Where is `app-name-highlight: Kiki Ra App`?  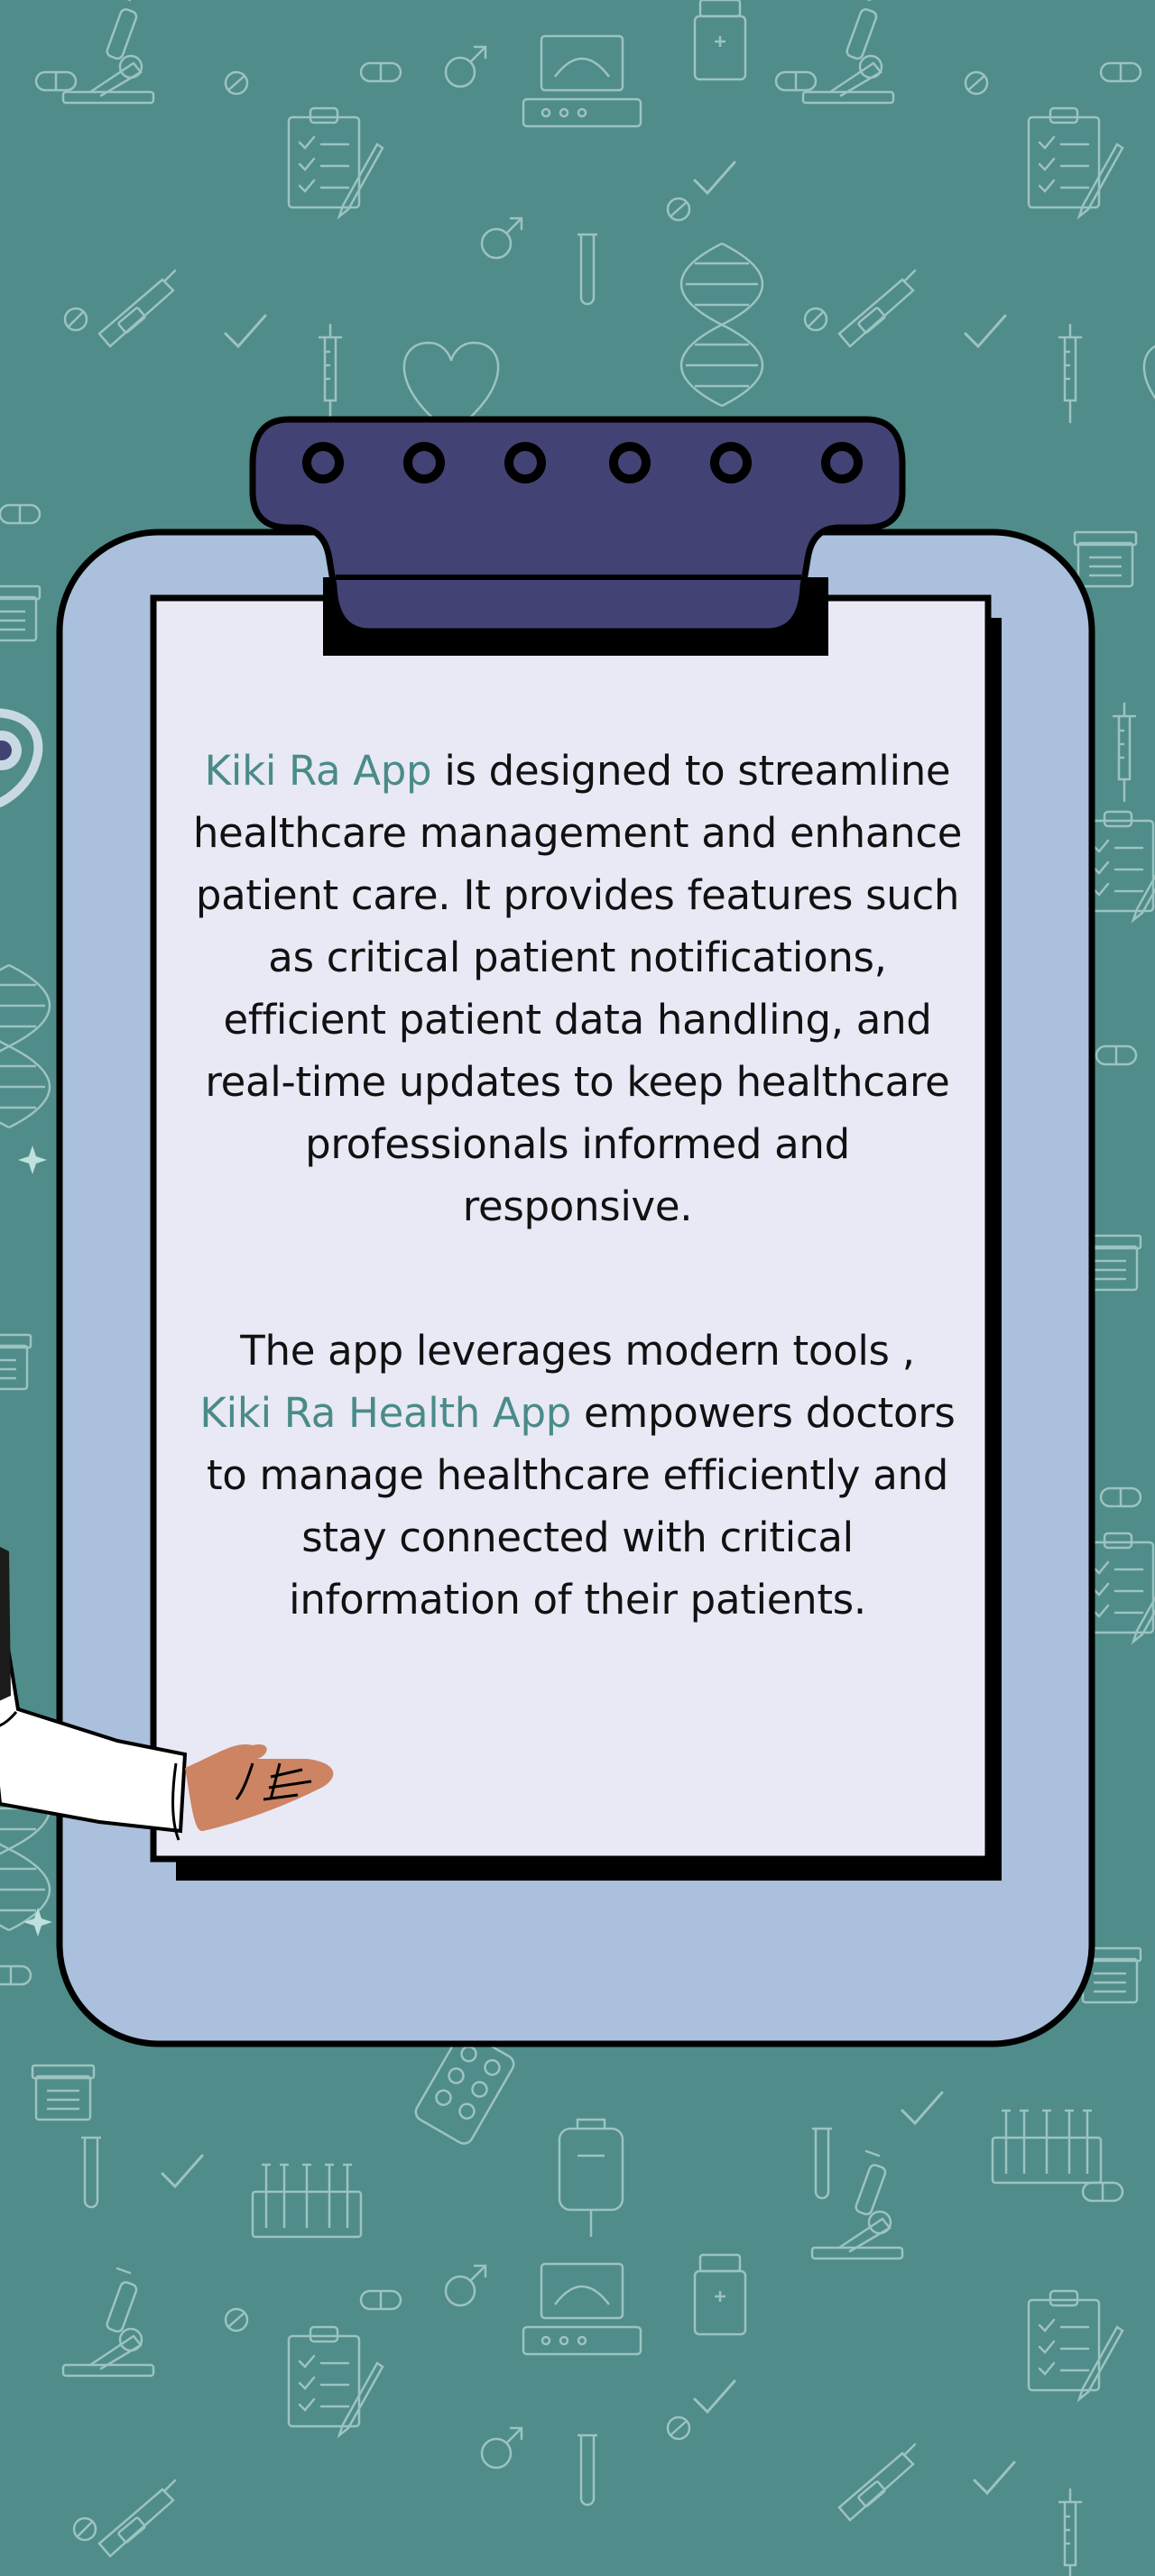 app-name-highlight: Kiki Ra App is located at coordinates (318, 771).